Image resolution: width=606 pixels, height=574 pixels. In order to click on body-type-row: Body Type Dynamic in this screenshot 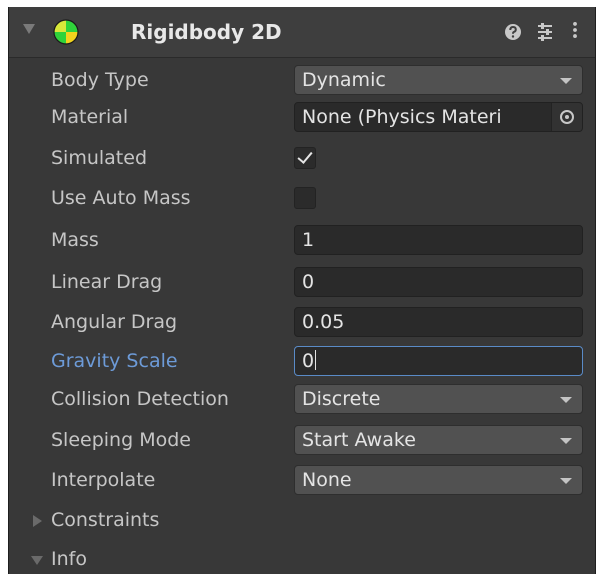, I will do `click(302, 80)`.